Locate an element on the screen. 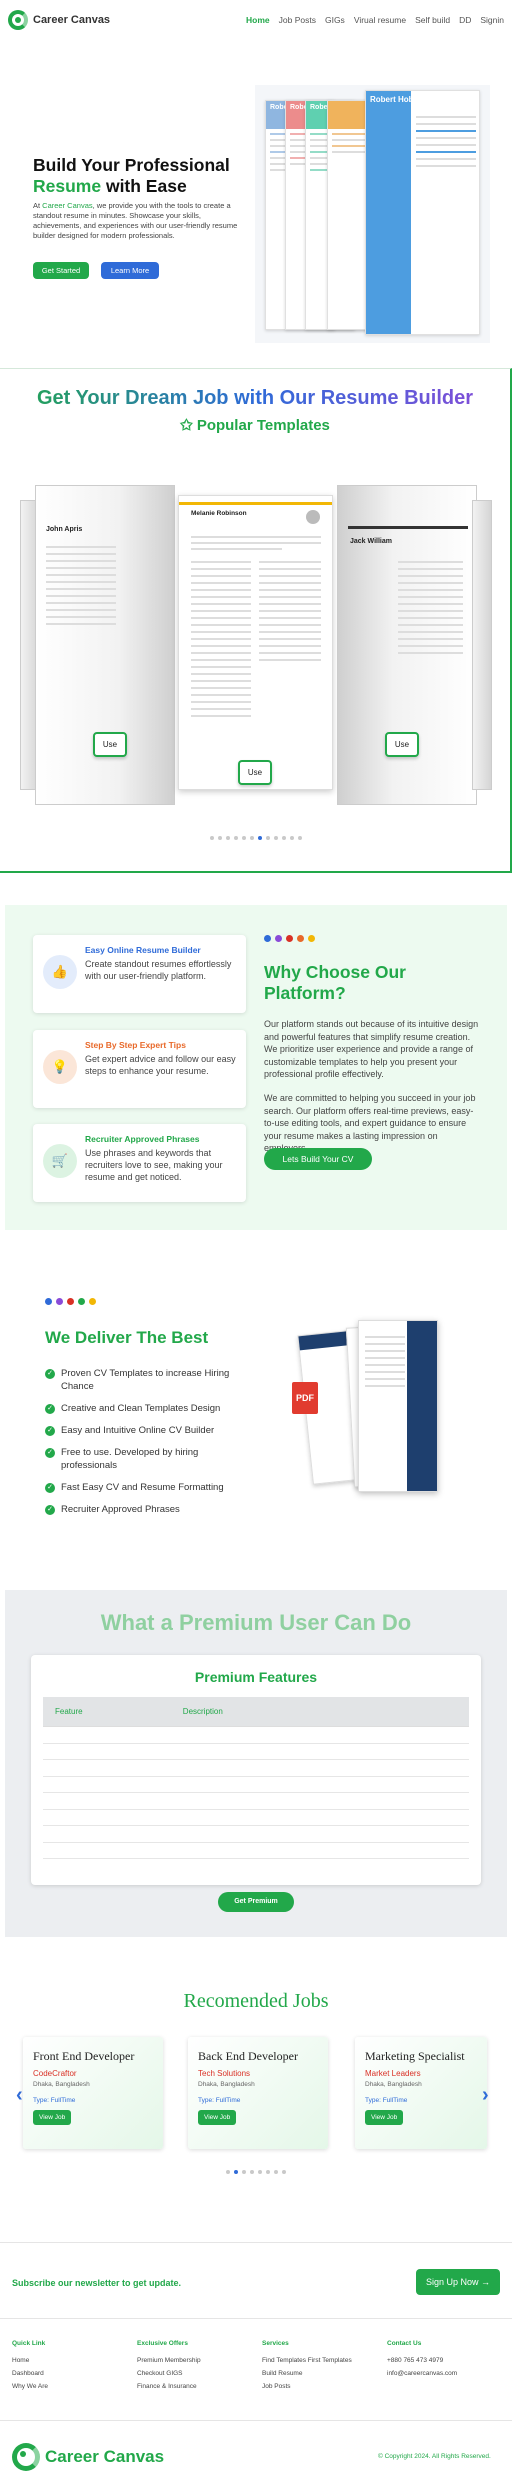  learn-more-button: Learn More is located at coordinates (130, 270).